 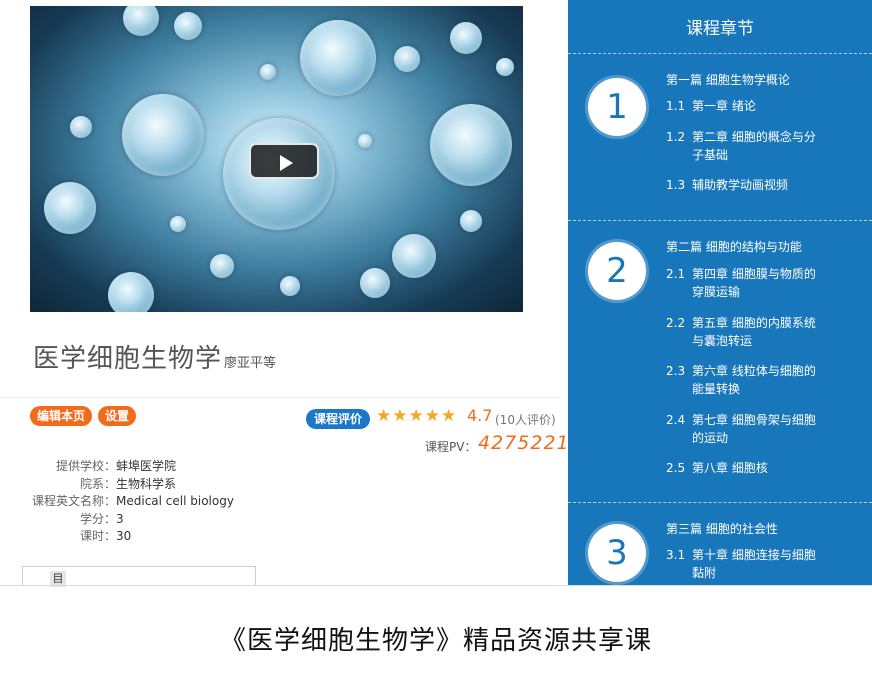 I want to click on chapter-title: 第一章 绪论, so click(x=724, y=106).